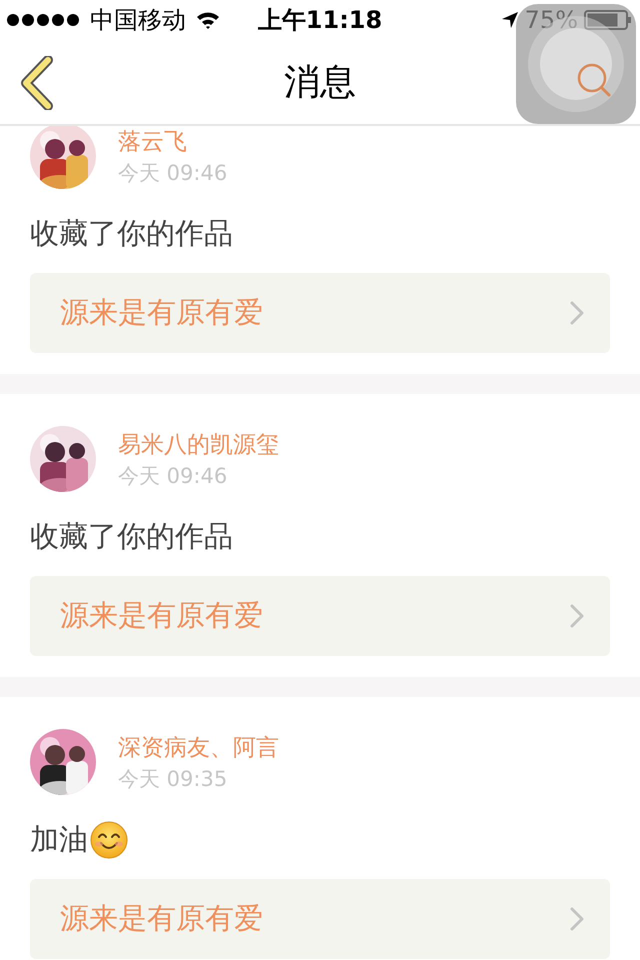  What do you see at coordinates (138, 20) in the screenshot?
I see `carrier-name: 中国移动` at bounding box center [138, 20].